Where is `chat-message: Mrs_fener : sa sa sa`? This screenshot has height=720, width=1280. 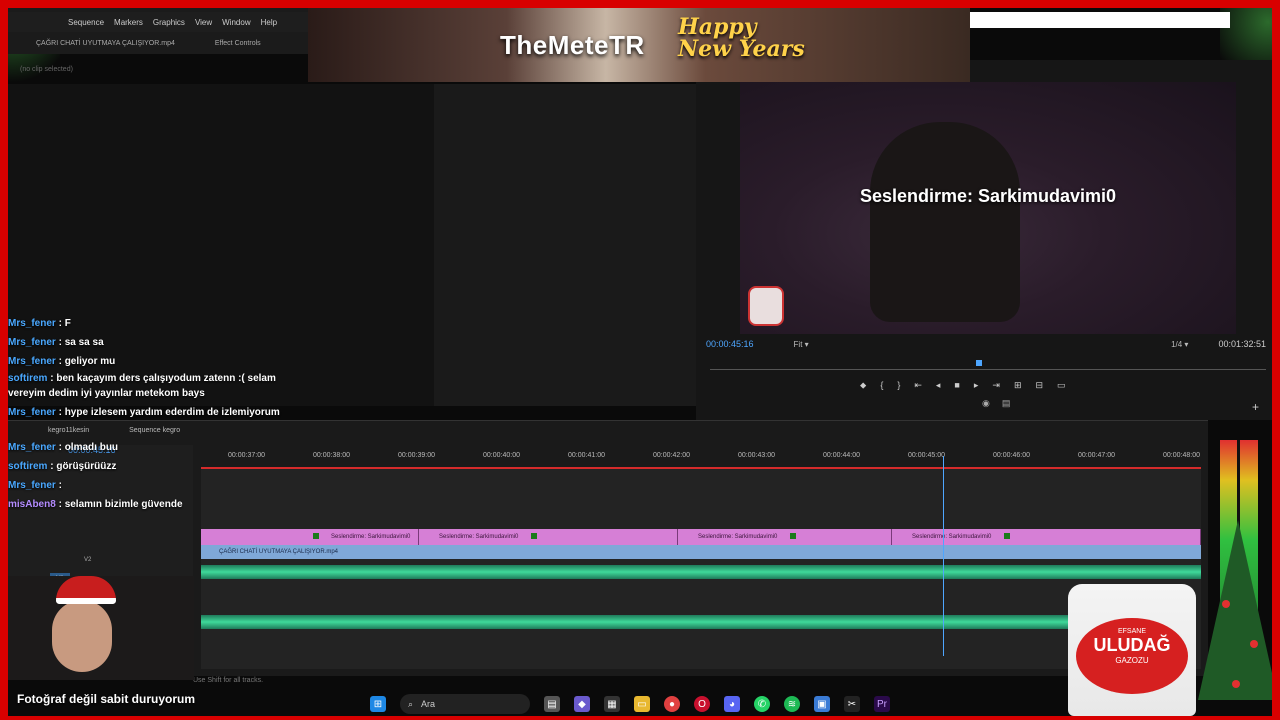 chat-message: Mrs_fener : sa sa sa is located at coordinates (56, 342).